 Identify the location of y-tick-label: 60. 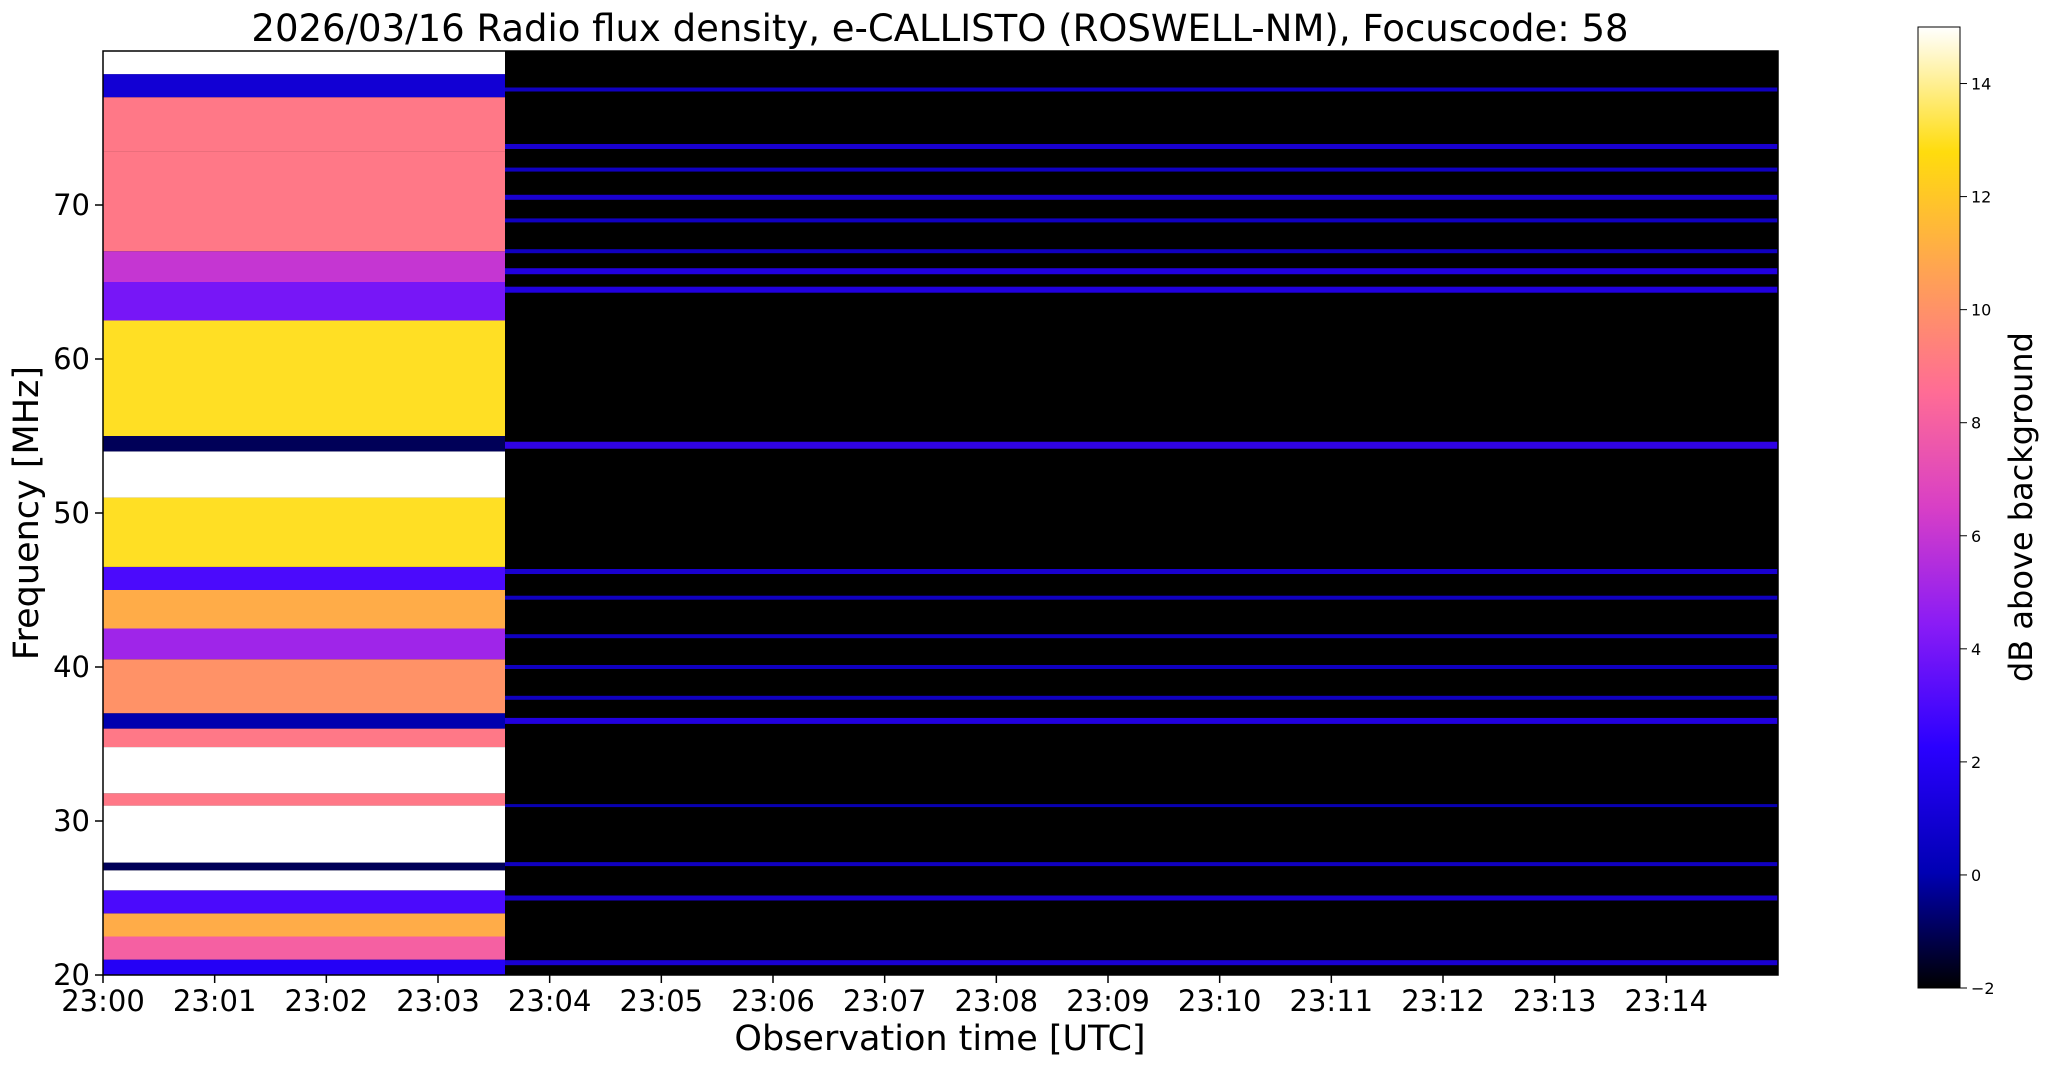
(71, 359).